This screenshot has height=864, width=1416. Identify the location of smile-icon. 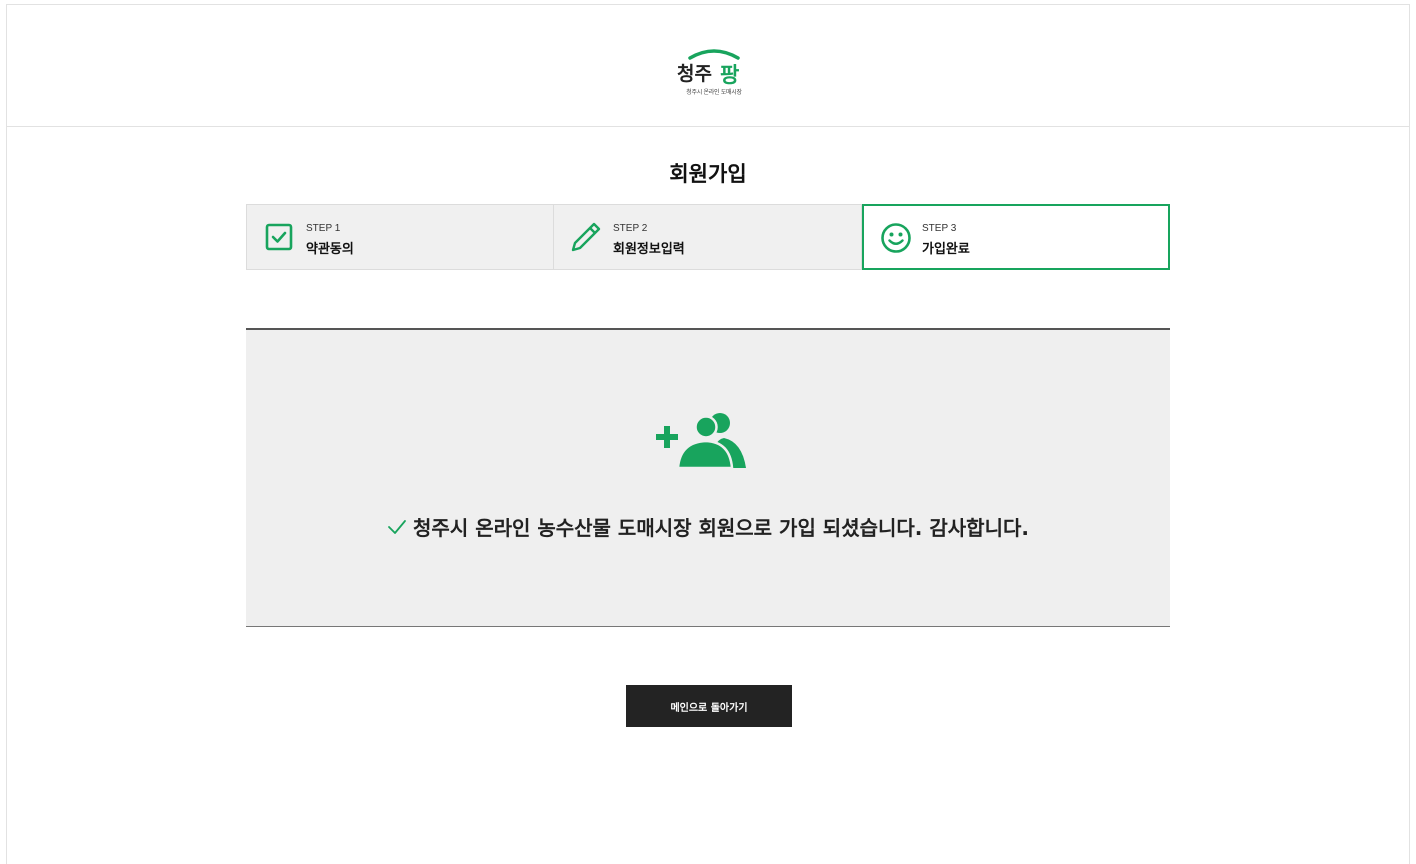
(896, 240).